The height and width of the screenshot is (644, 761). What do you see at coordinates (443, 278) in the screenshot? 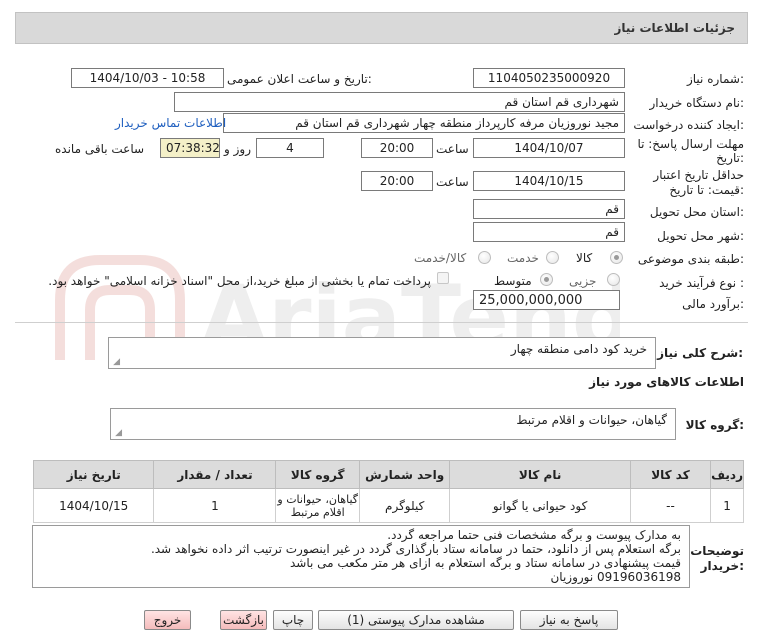
I see `treasury-payment-checkbox` at bounding box center [443, 278].